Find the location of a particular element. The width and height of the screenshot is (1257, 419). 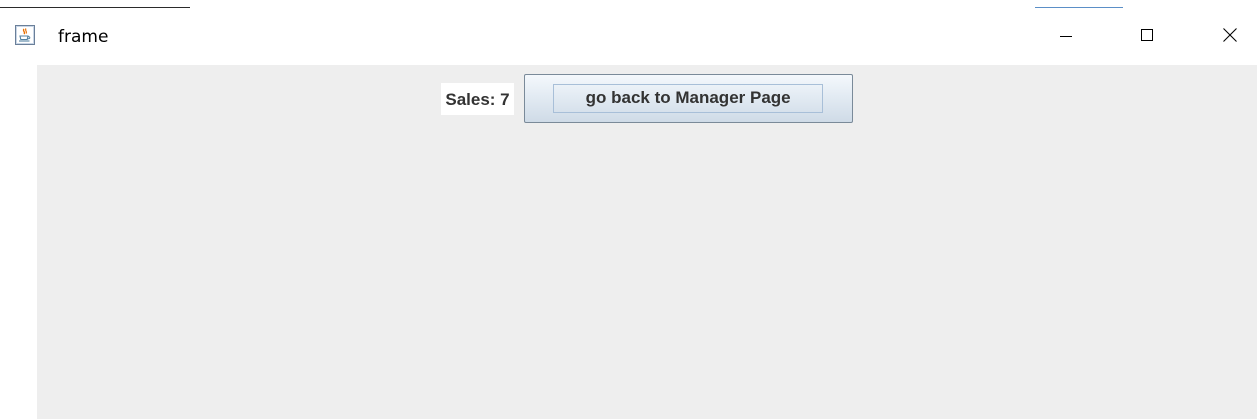

minimize-icon is located at coordinates (1066, 37).